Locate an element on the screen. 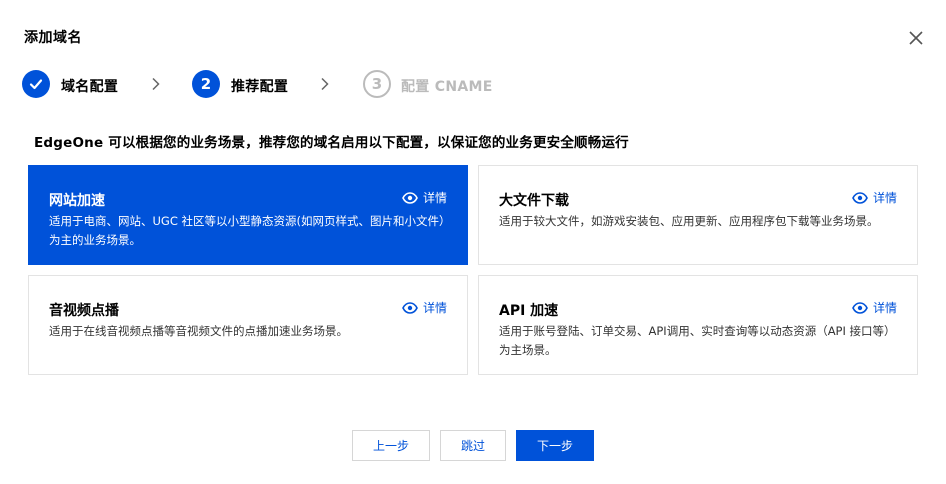 Image resolution: width=946 pixels, height=484 pixels. close-icon is located at coordinates (916, 38).